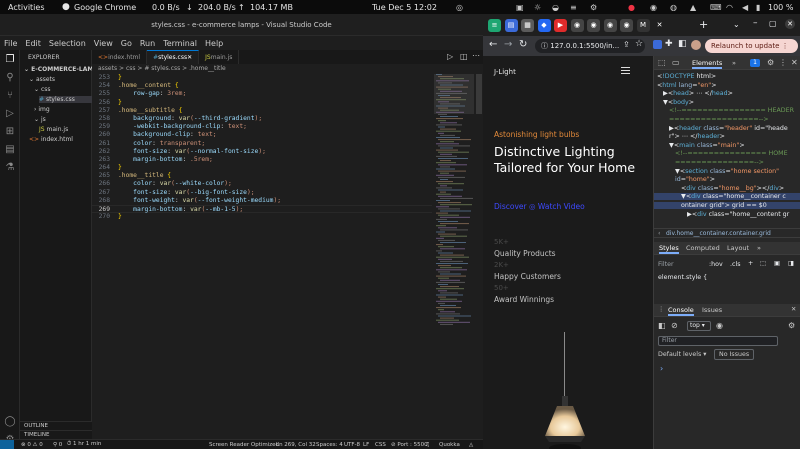  I want to click on issues-badge: 1, so click(755, 63).